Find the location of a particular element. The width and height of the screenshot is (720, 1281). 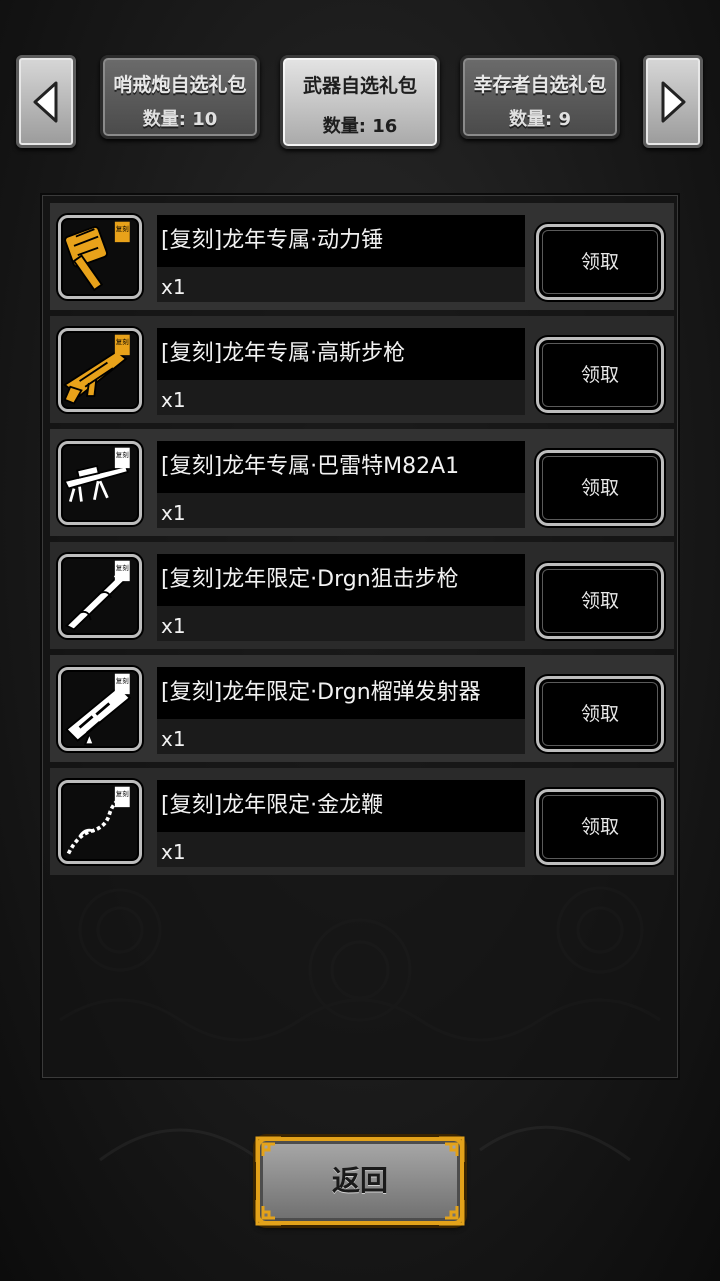

tab-count: 数量: 10 is located at coordinates (180, 119).